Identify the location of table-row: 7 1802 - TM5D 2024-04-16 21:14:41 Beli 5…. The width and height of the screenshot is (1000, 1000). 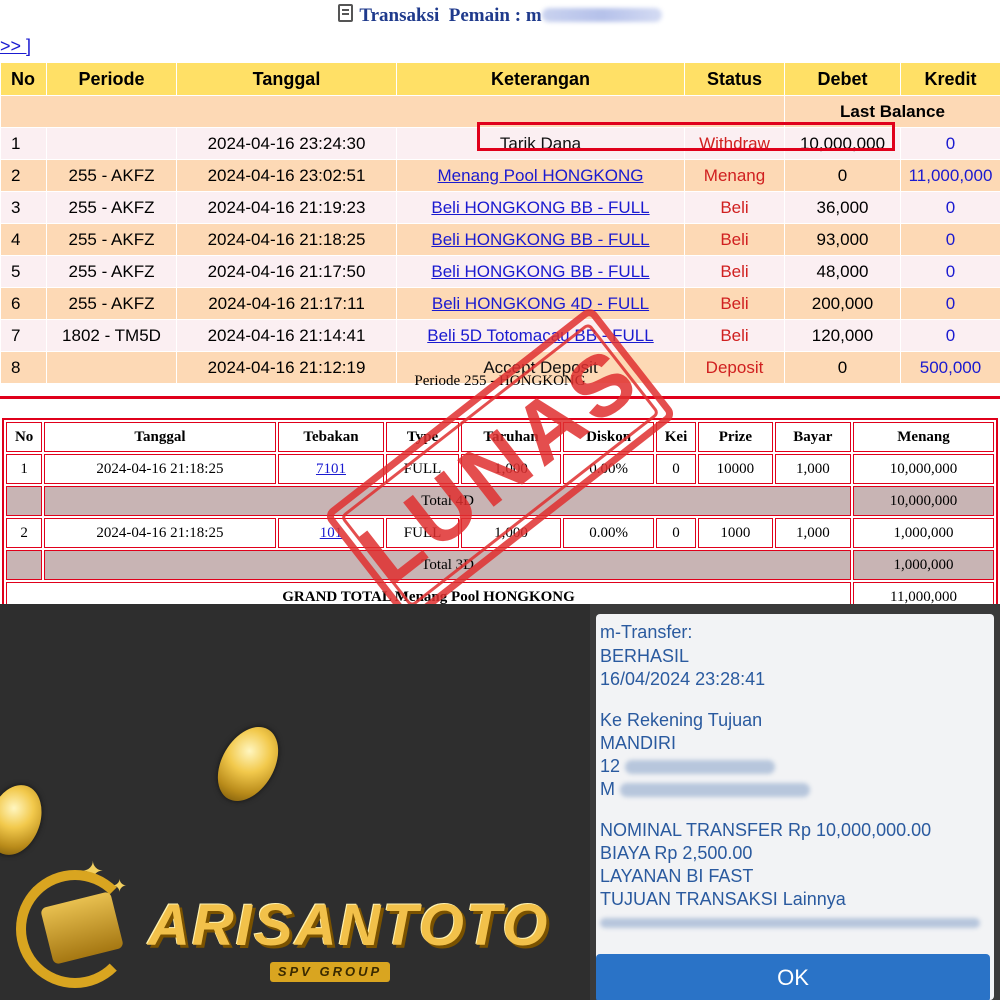
(500, 335).